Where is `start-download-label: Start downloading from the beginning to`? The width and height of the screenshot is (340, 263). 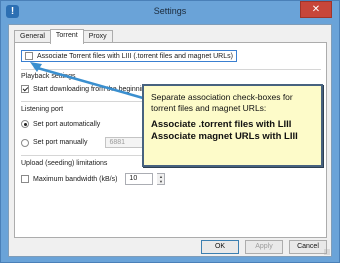
start-download-label: Start downloading from the beginning to is located at coordinates (95, 89).